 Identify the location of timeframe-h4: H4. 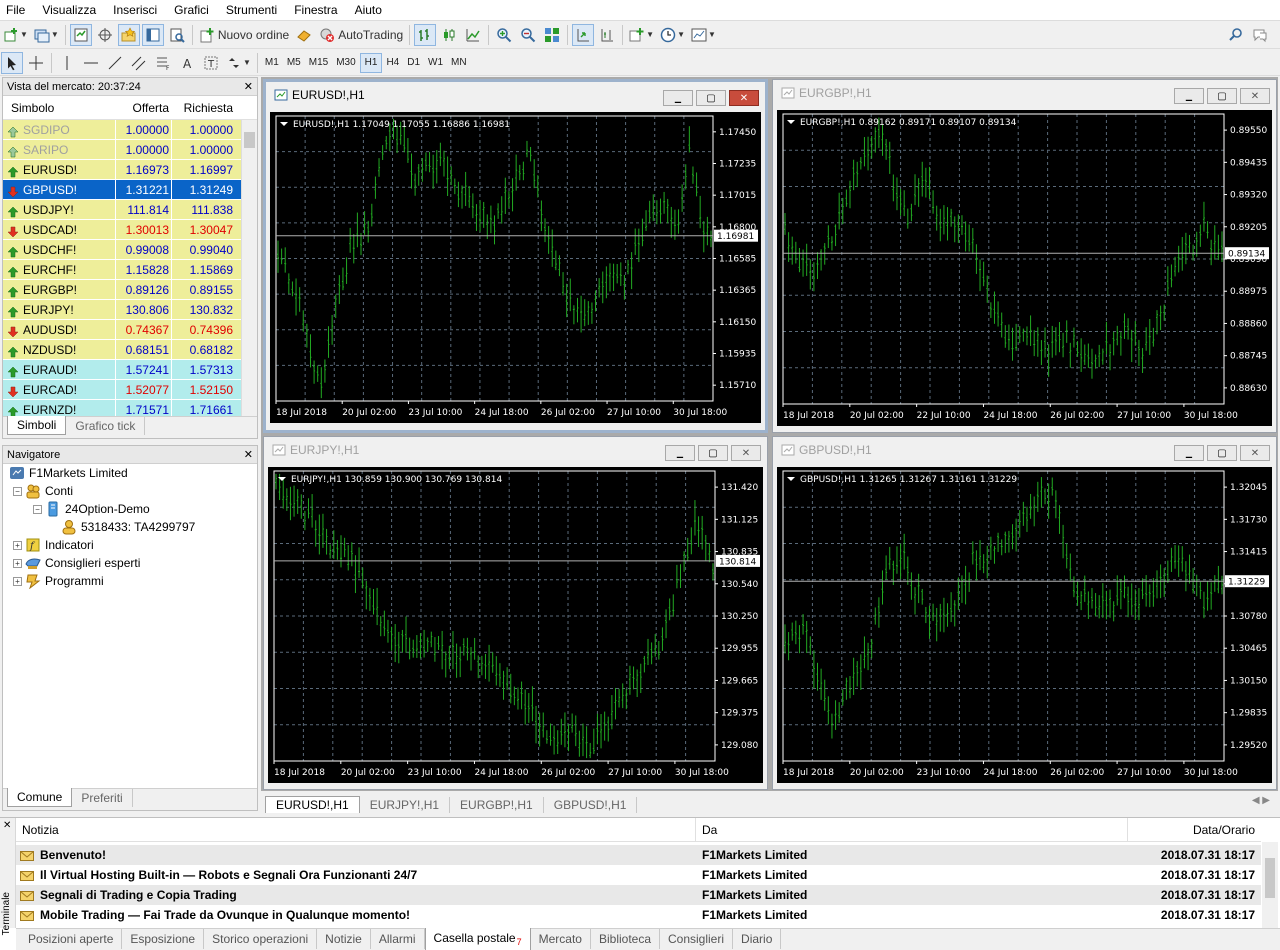
(392, 63).